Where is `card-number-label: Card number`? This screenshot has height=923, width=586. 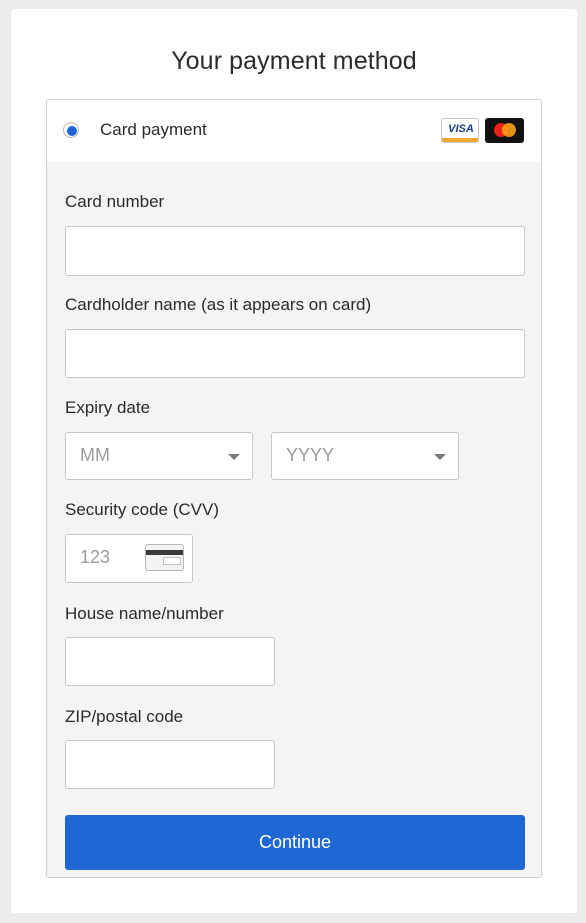
card-number-label: Card number is located at coordinates (115, 201).